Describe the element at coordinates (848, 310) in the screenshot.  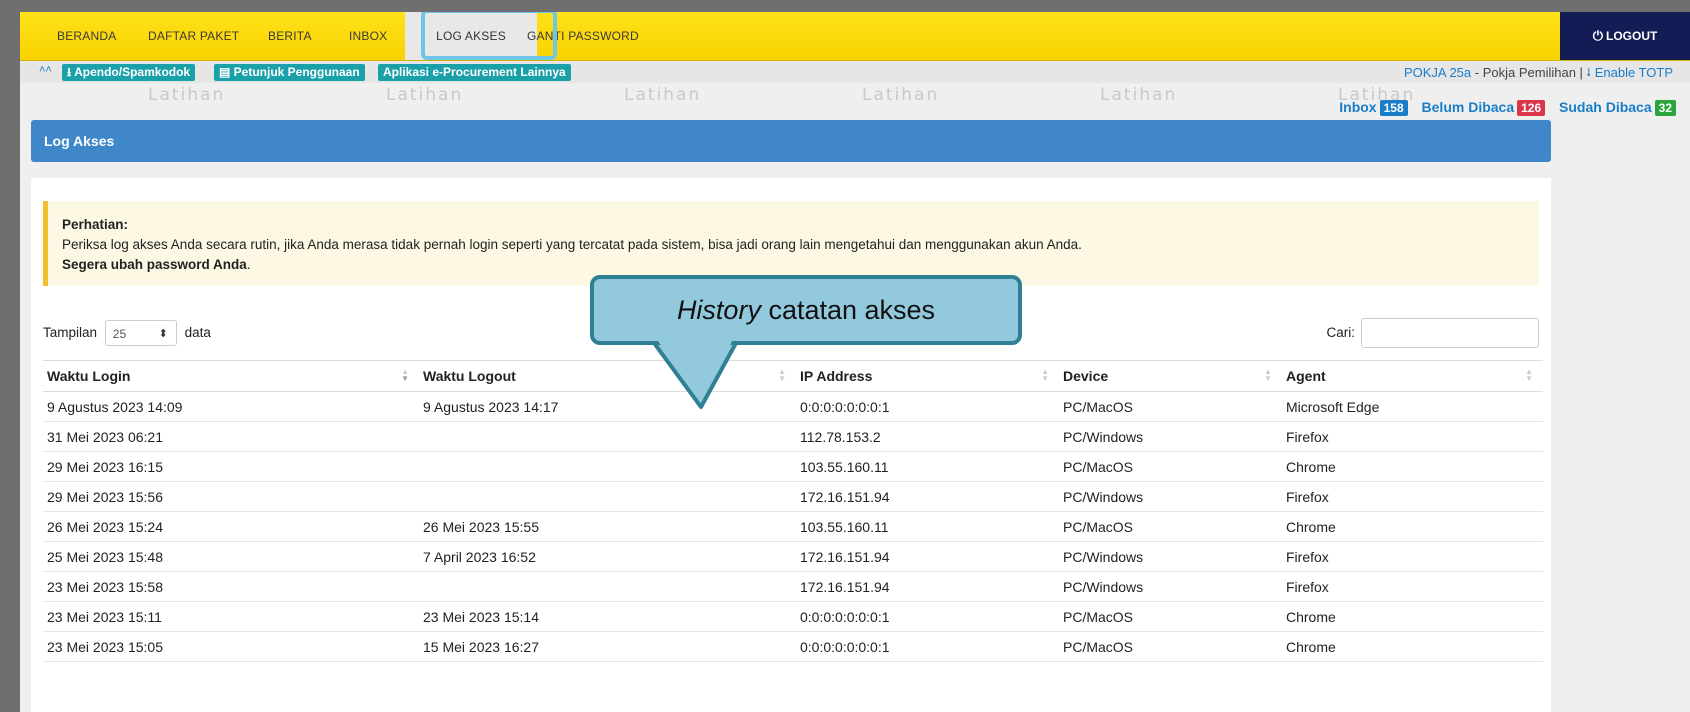
I see `callout-text: catatan akses` at that location.